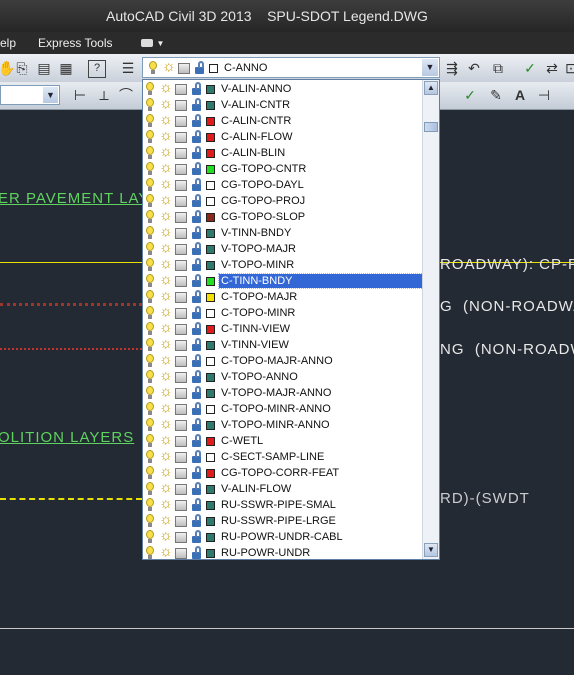  What do you see at coordinates (498, 68) in the screenshot?
I see `layer-iso-icon: ⧉` at bounding box center [498, 68].